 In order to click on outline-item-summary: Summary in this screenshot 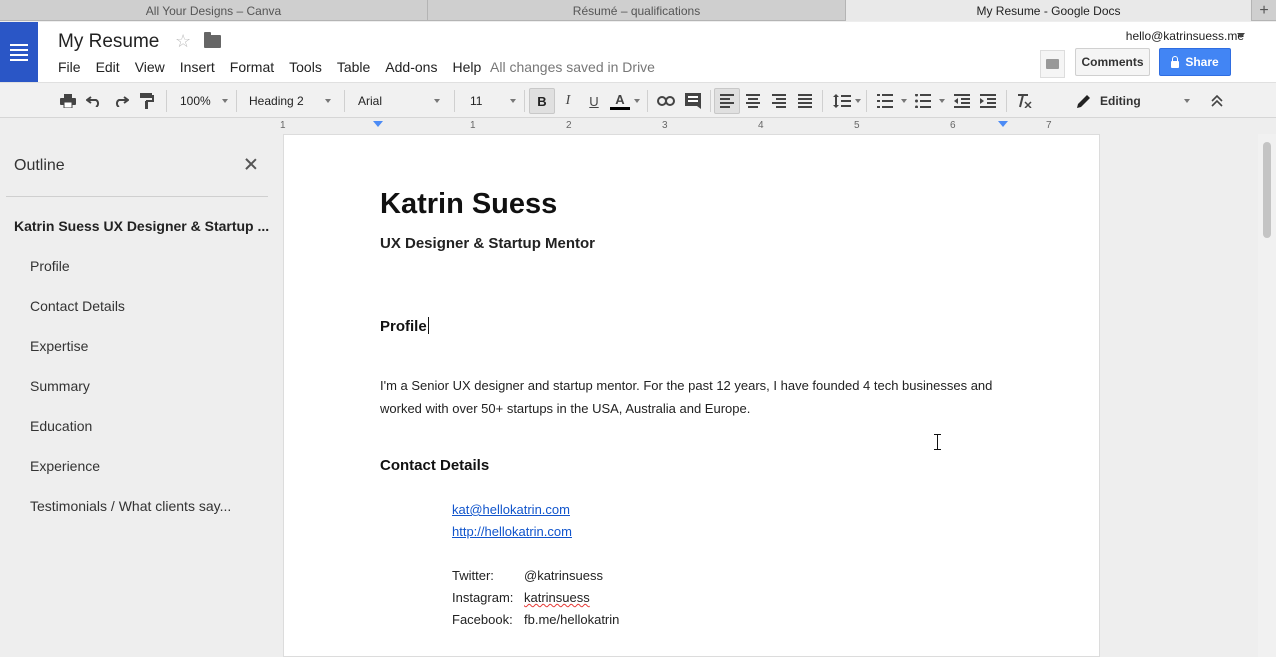, I will do `click(60, 386)`.